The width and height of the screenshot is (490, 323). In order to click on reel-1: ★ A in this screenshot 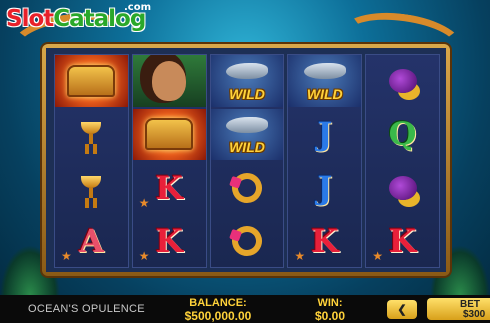, I will do `click(91, 161)`.